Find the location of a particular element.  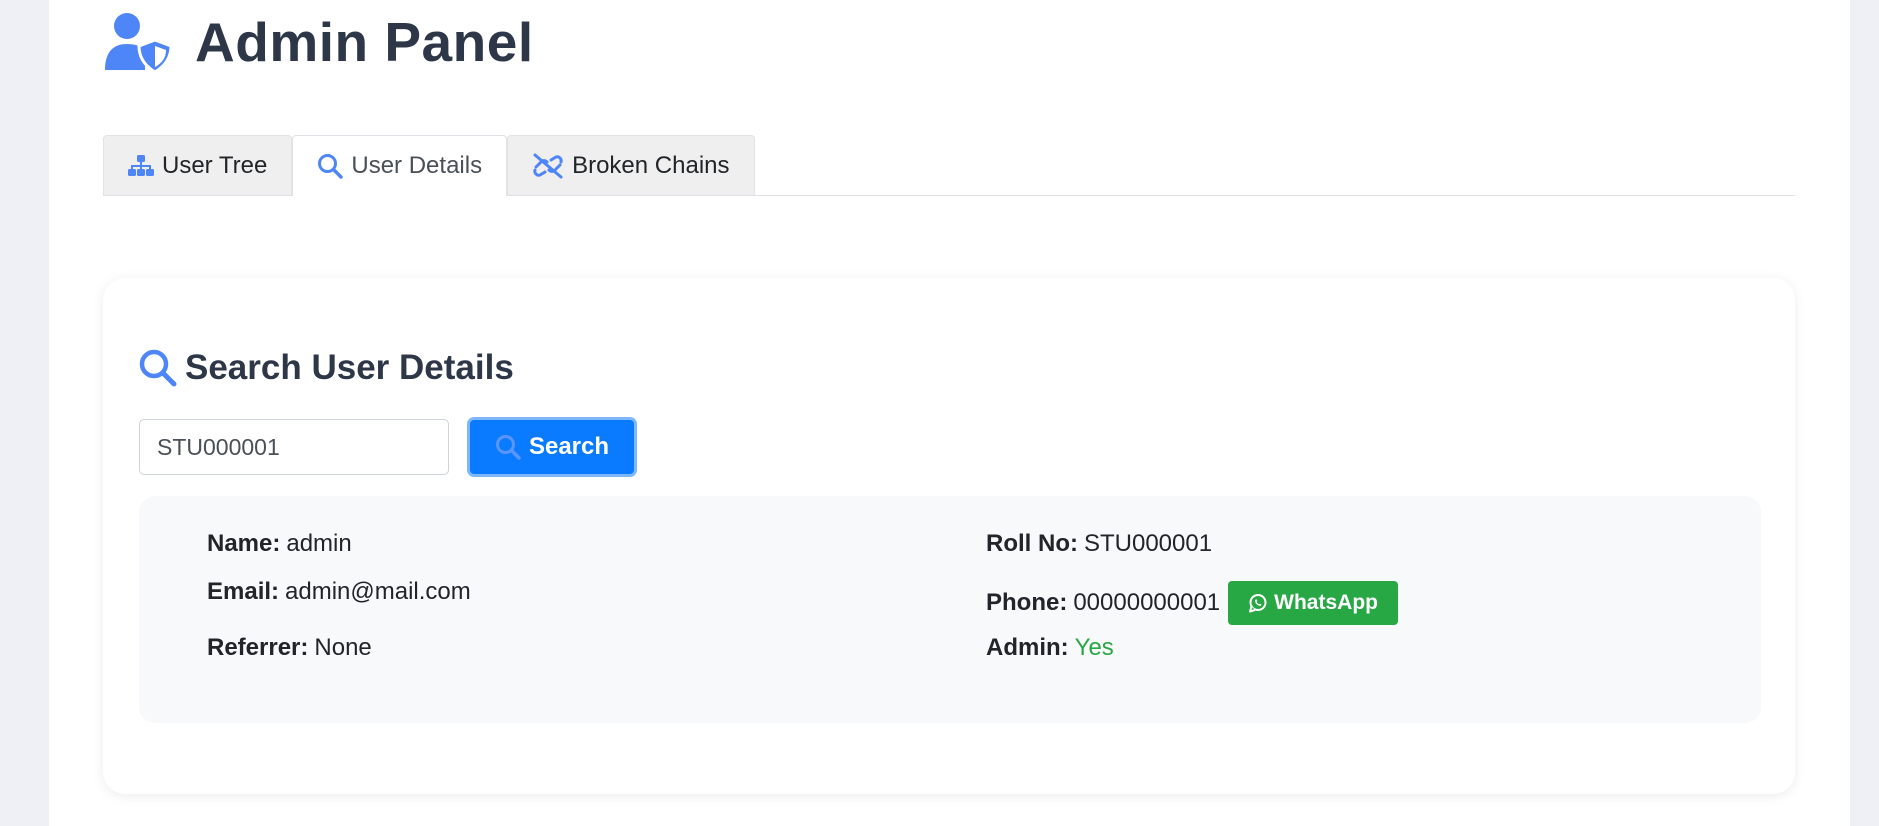

phone-value: 00000000001 is located at coordinates (1147, 602).